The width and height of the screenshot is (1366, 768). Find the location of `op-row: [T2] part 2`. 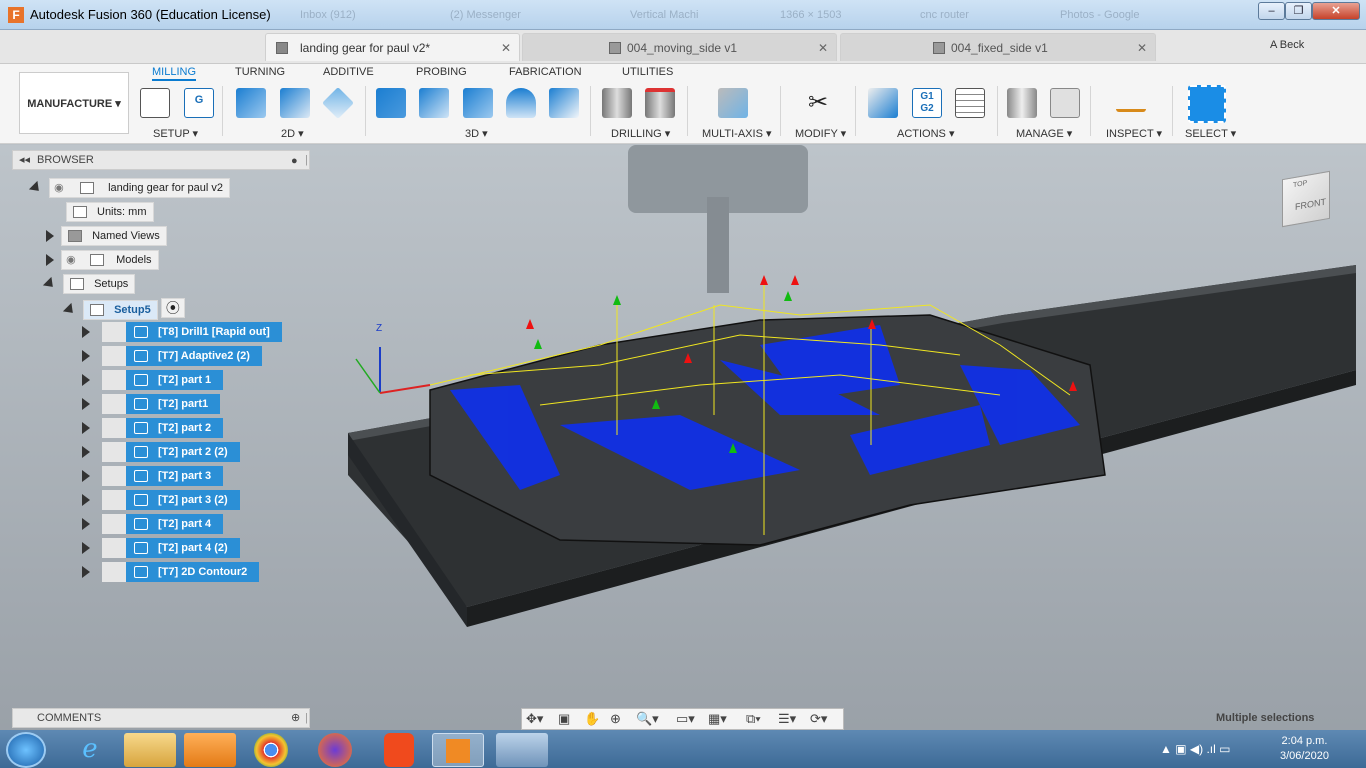

op-row: [T2] part 2 is located at coordinates (153, 428).